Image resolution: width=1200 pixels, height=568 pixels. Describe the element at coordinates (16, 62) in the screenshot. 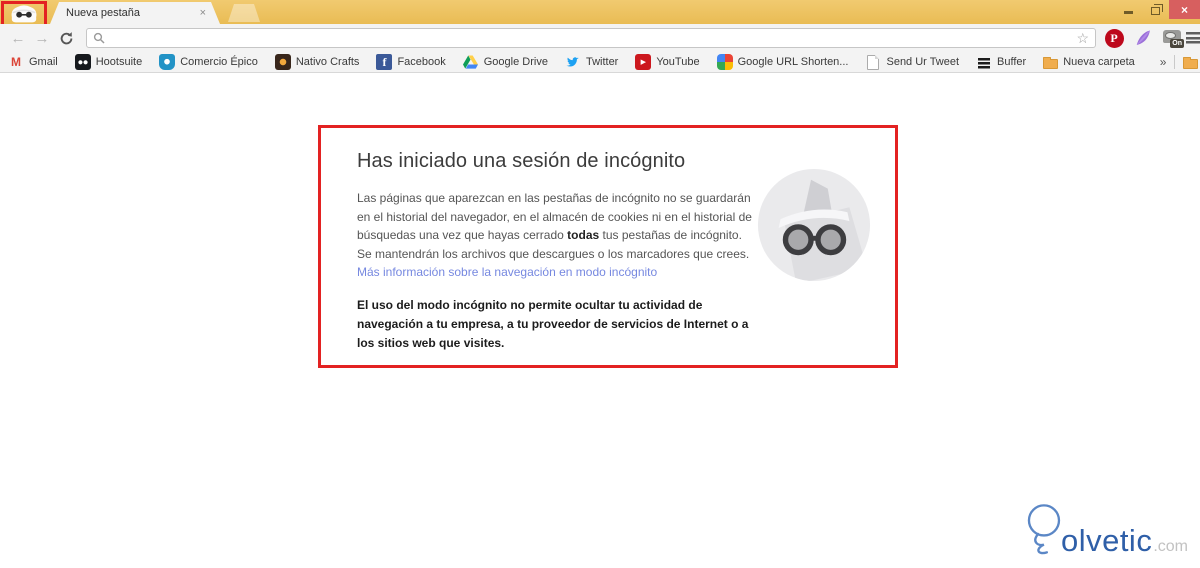

I see `gmail-icon: M` at that location.